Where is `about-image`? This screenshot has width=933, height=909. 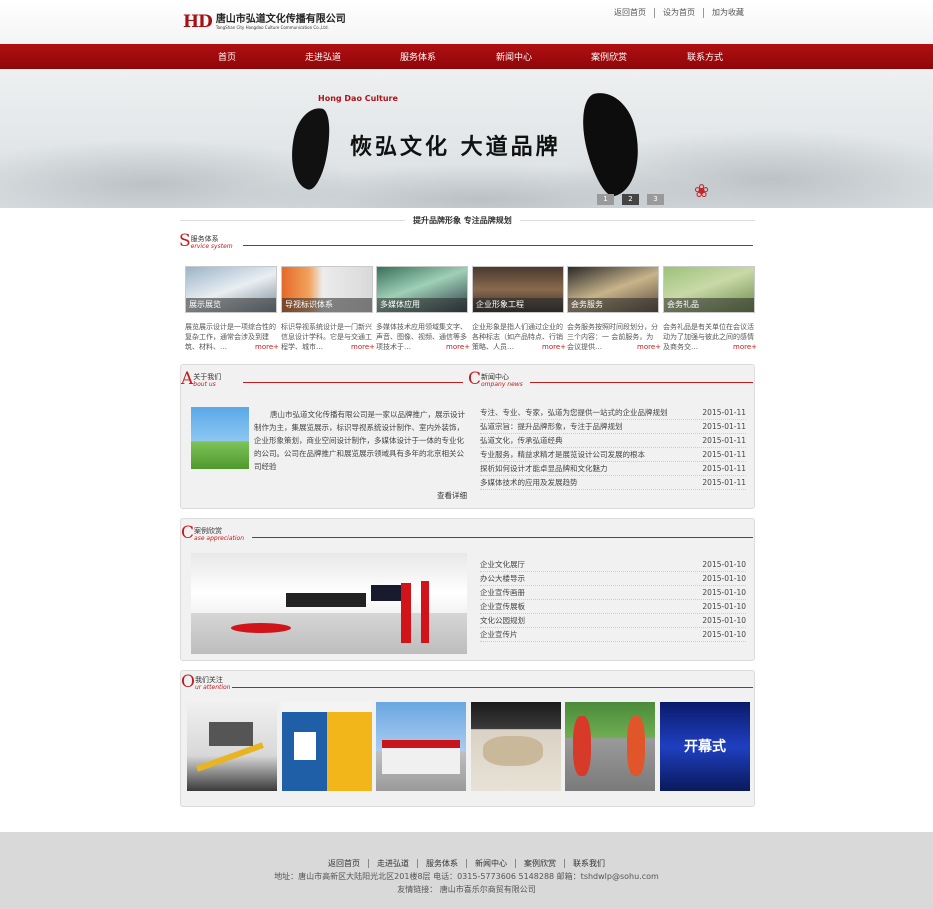
about-image is located at coordinates (220, 438).